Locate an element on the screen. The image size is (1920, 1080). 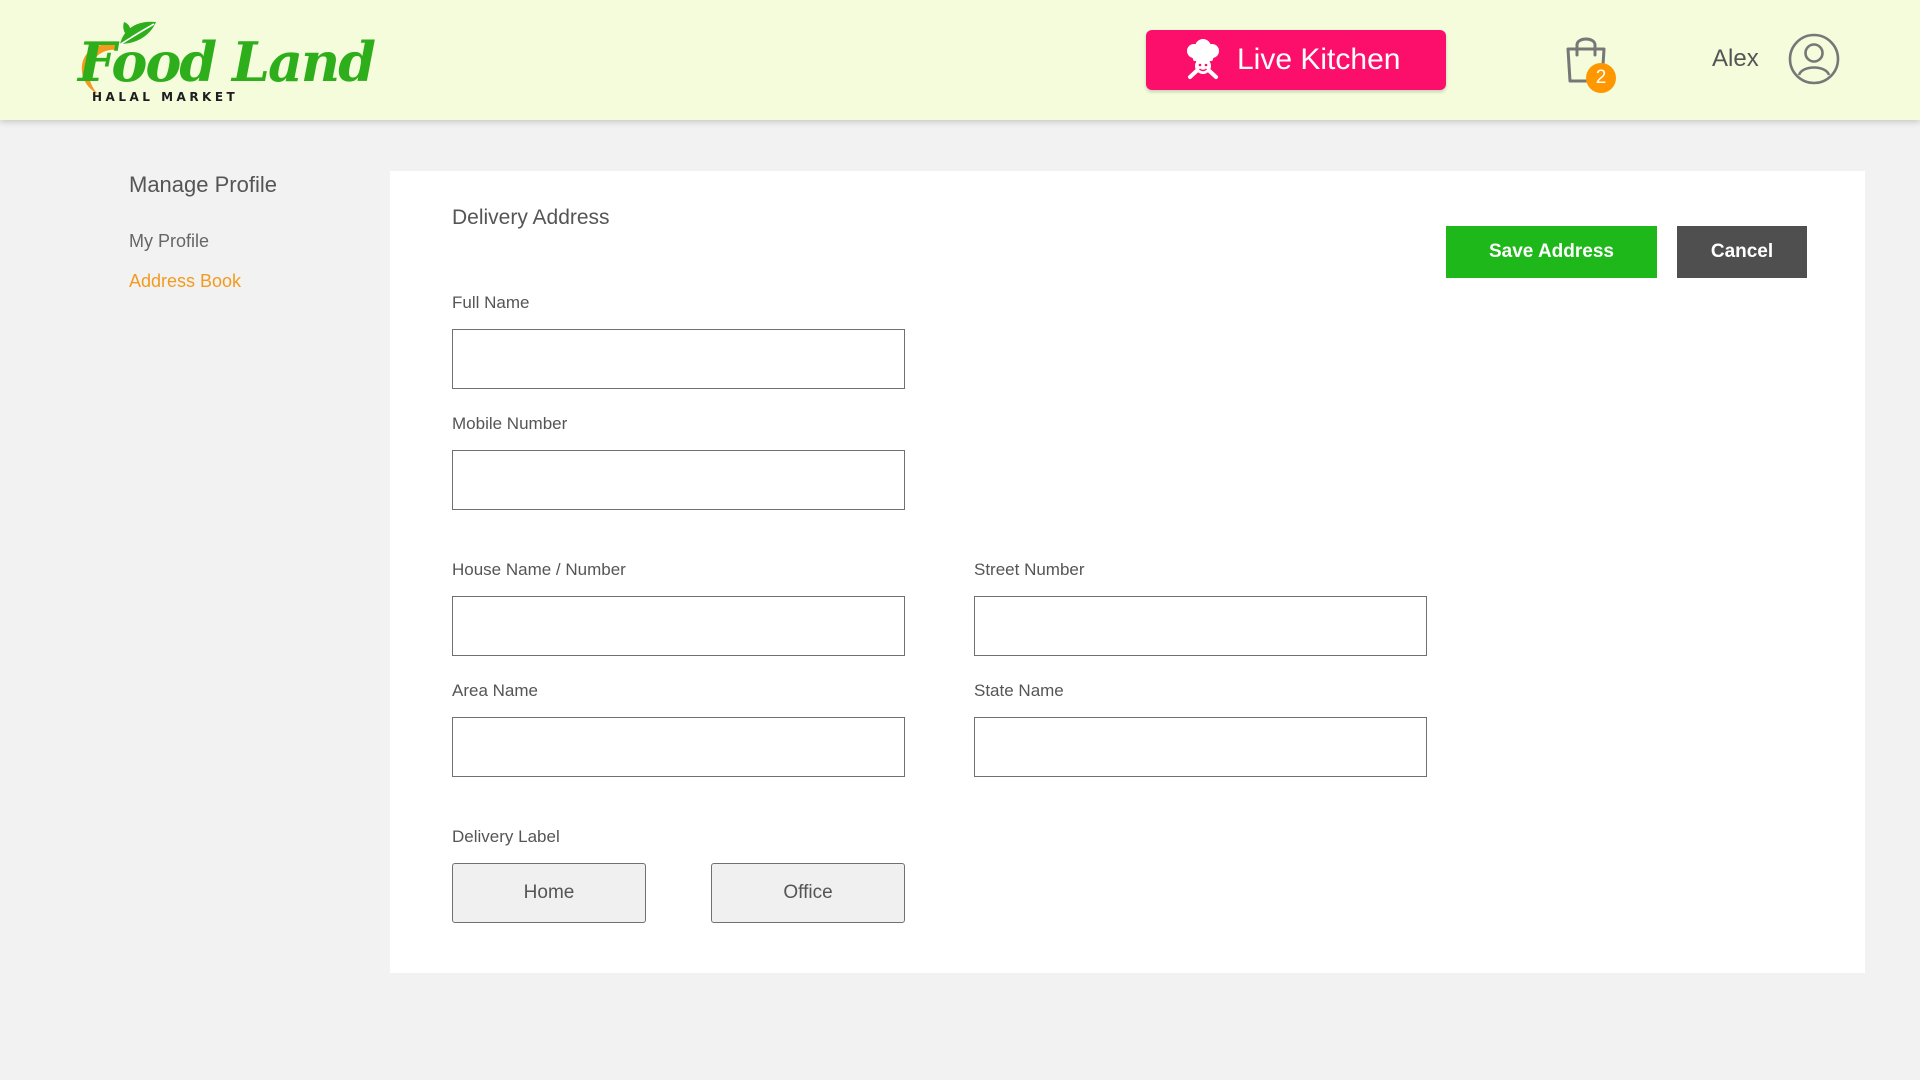
area-name-label: Area Name is located at coordinates (495, 690).